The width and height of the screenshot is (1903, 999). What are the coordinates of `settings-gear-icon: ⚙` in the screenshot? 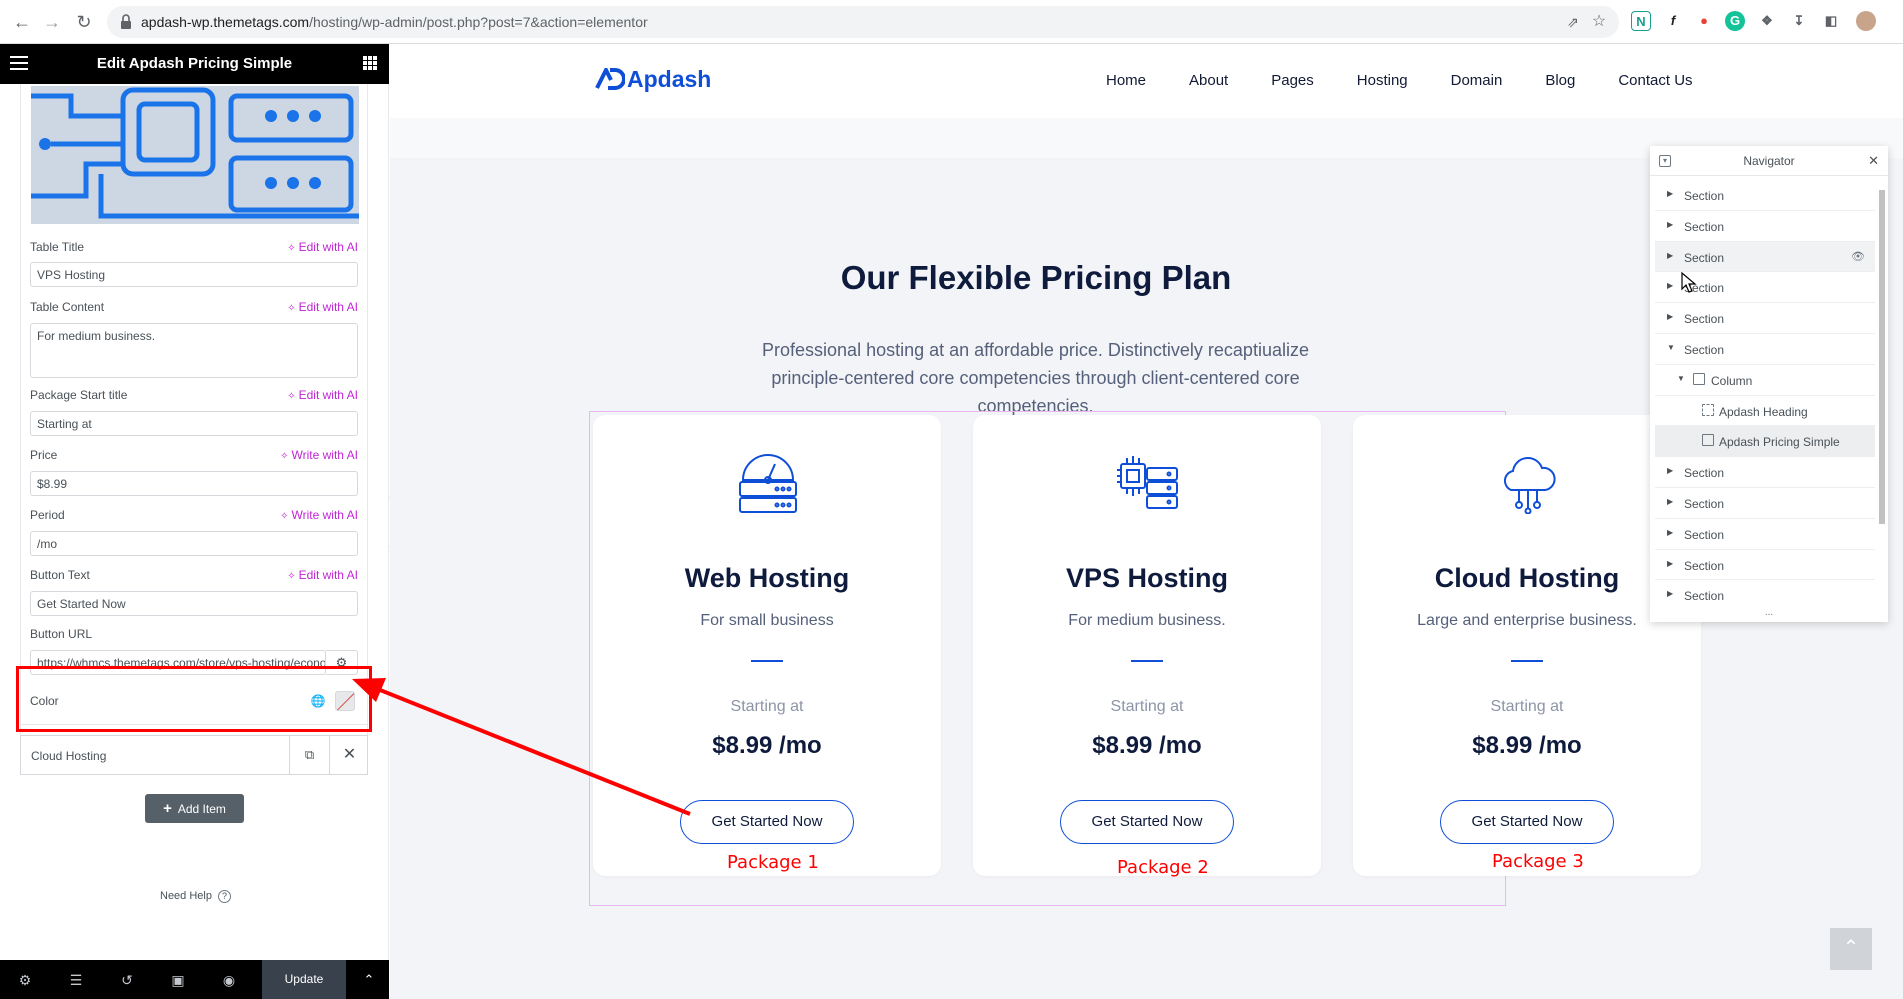 It's located at (25, 980).